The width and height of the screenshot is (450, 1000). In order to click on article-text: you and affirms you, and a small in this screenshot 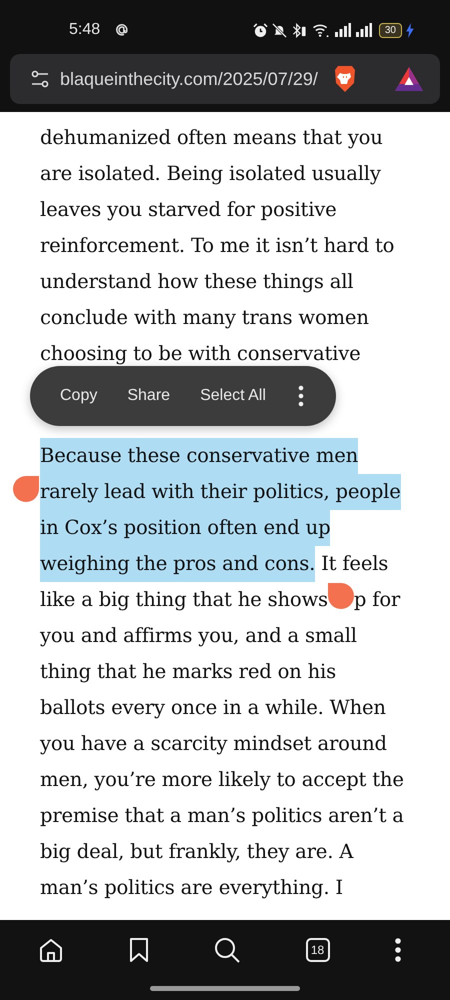, I will do `click(198, 636)`.